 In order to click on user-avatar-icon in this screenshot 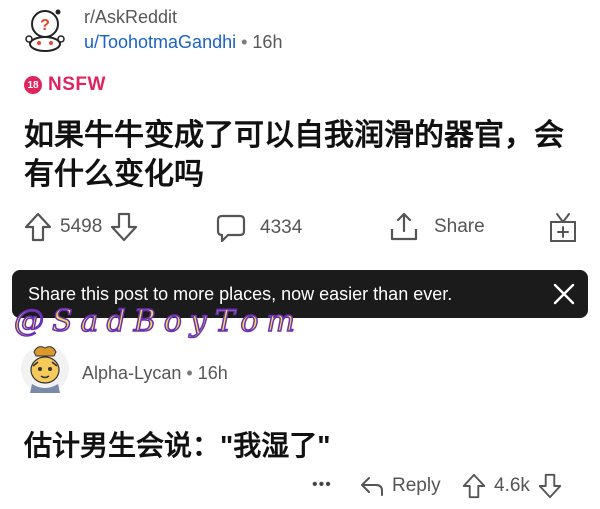, I will do `click(45, 369)`.